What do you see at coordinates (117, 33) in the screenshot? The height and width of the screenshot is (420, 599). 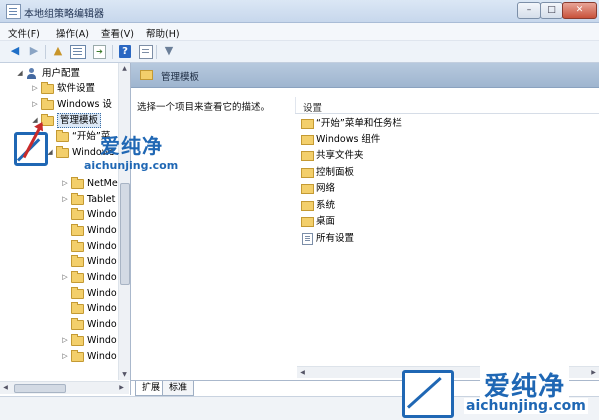 I see `menu-view: 查看(V)` at bounding box center [117, 33].